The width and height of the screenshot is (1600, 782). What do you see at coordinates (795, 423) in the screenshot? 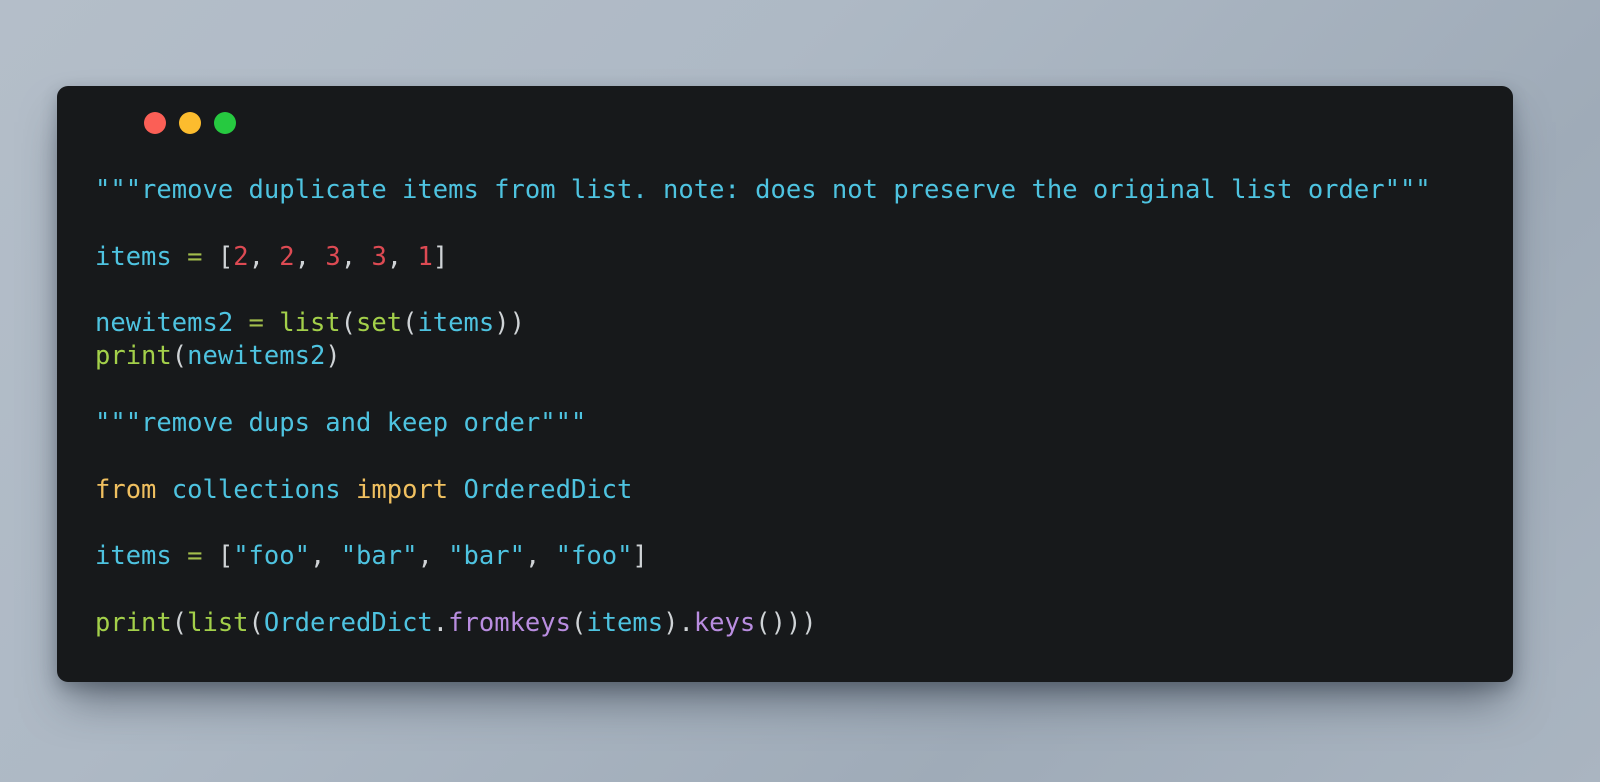
I see `code-line: """remove dups and keep order"""` at bounding box center [795, 423].